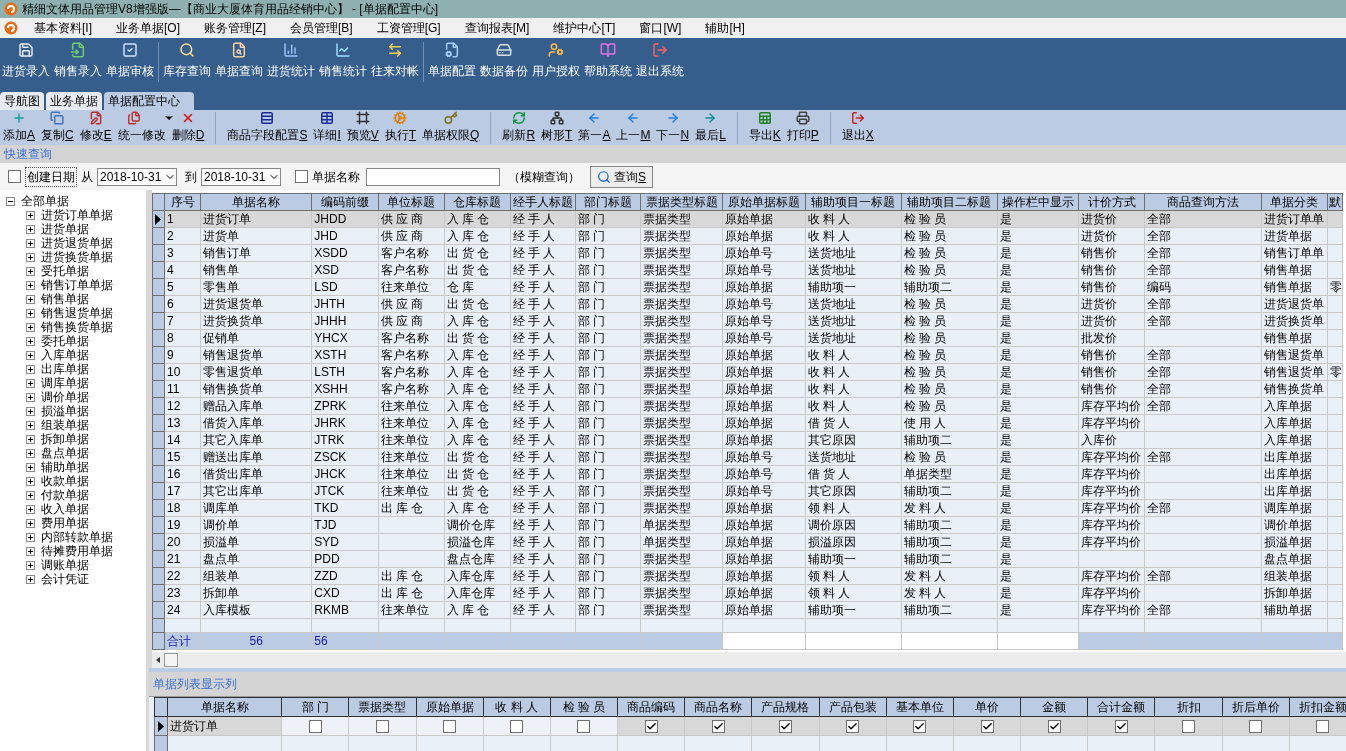  I want to click on column-header: 商品名称, so click(718, 707).